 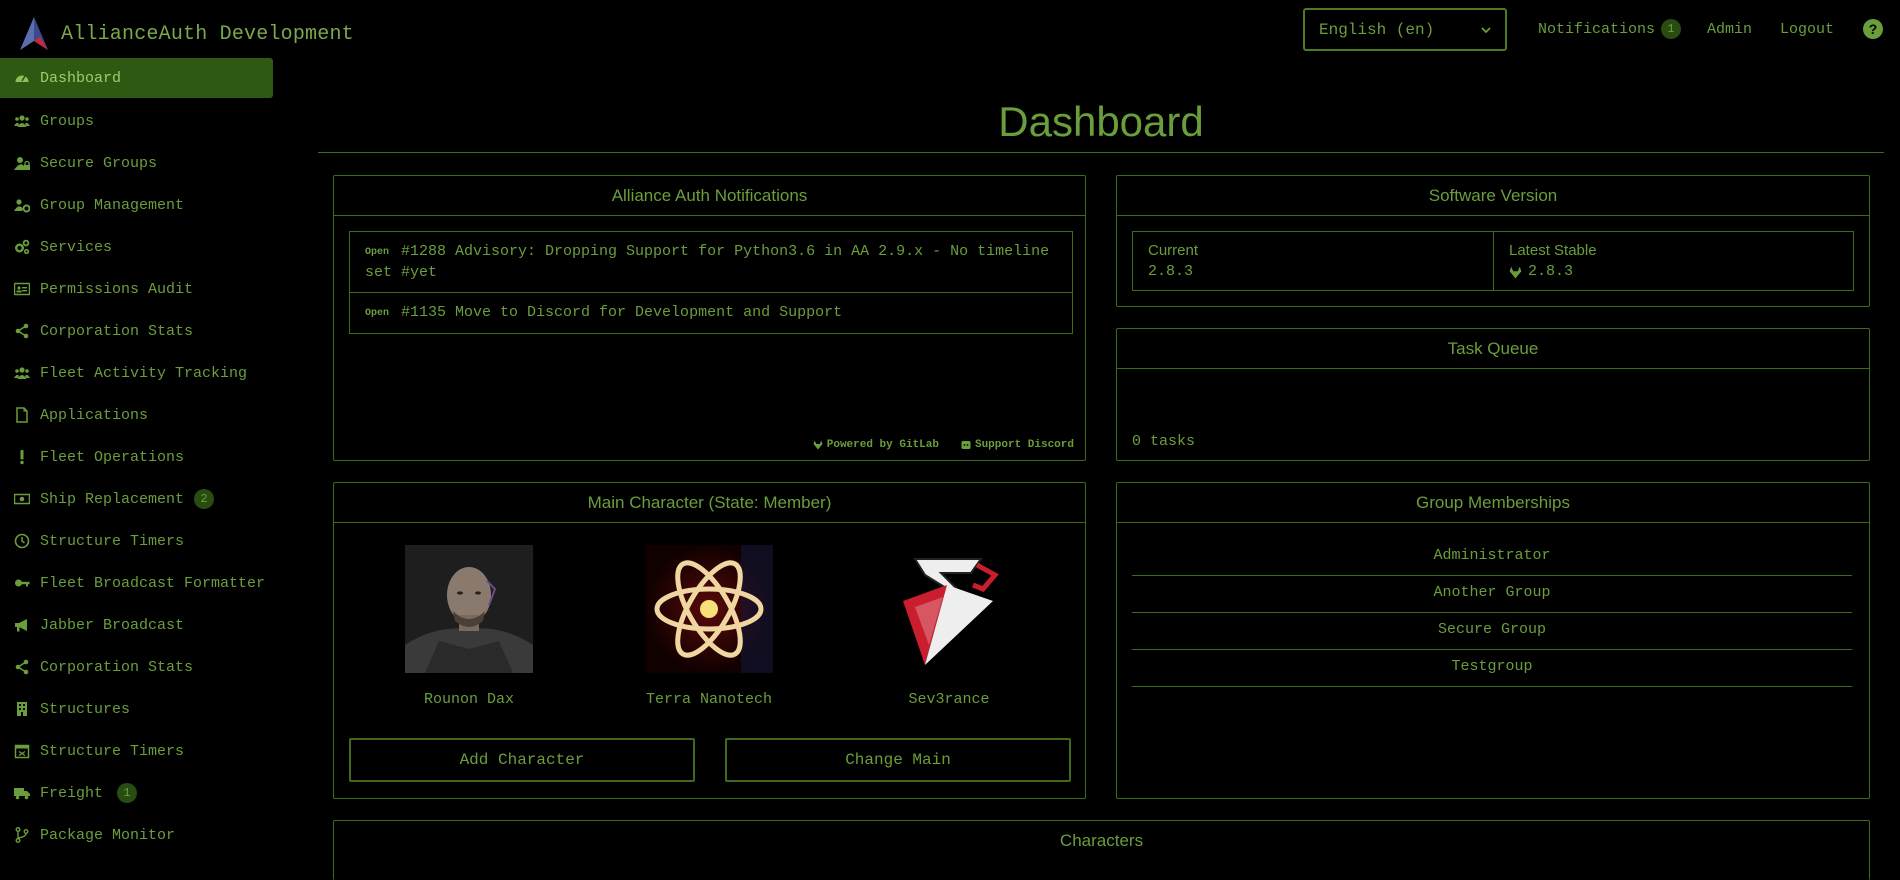 What do you see at coordinates (1673, 261) in the screenshot?
I see `latest-version-box: Latest Stable 2.8.3` at bounding box center [1673, 261].